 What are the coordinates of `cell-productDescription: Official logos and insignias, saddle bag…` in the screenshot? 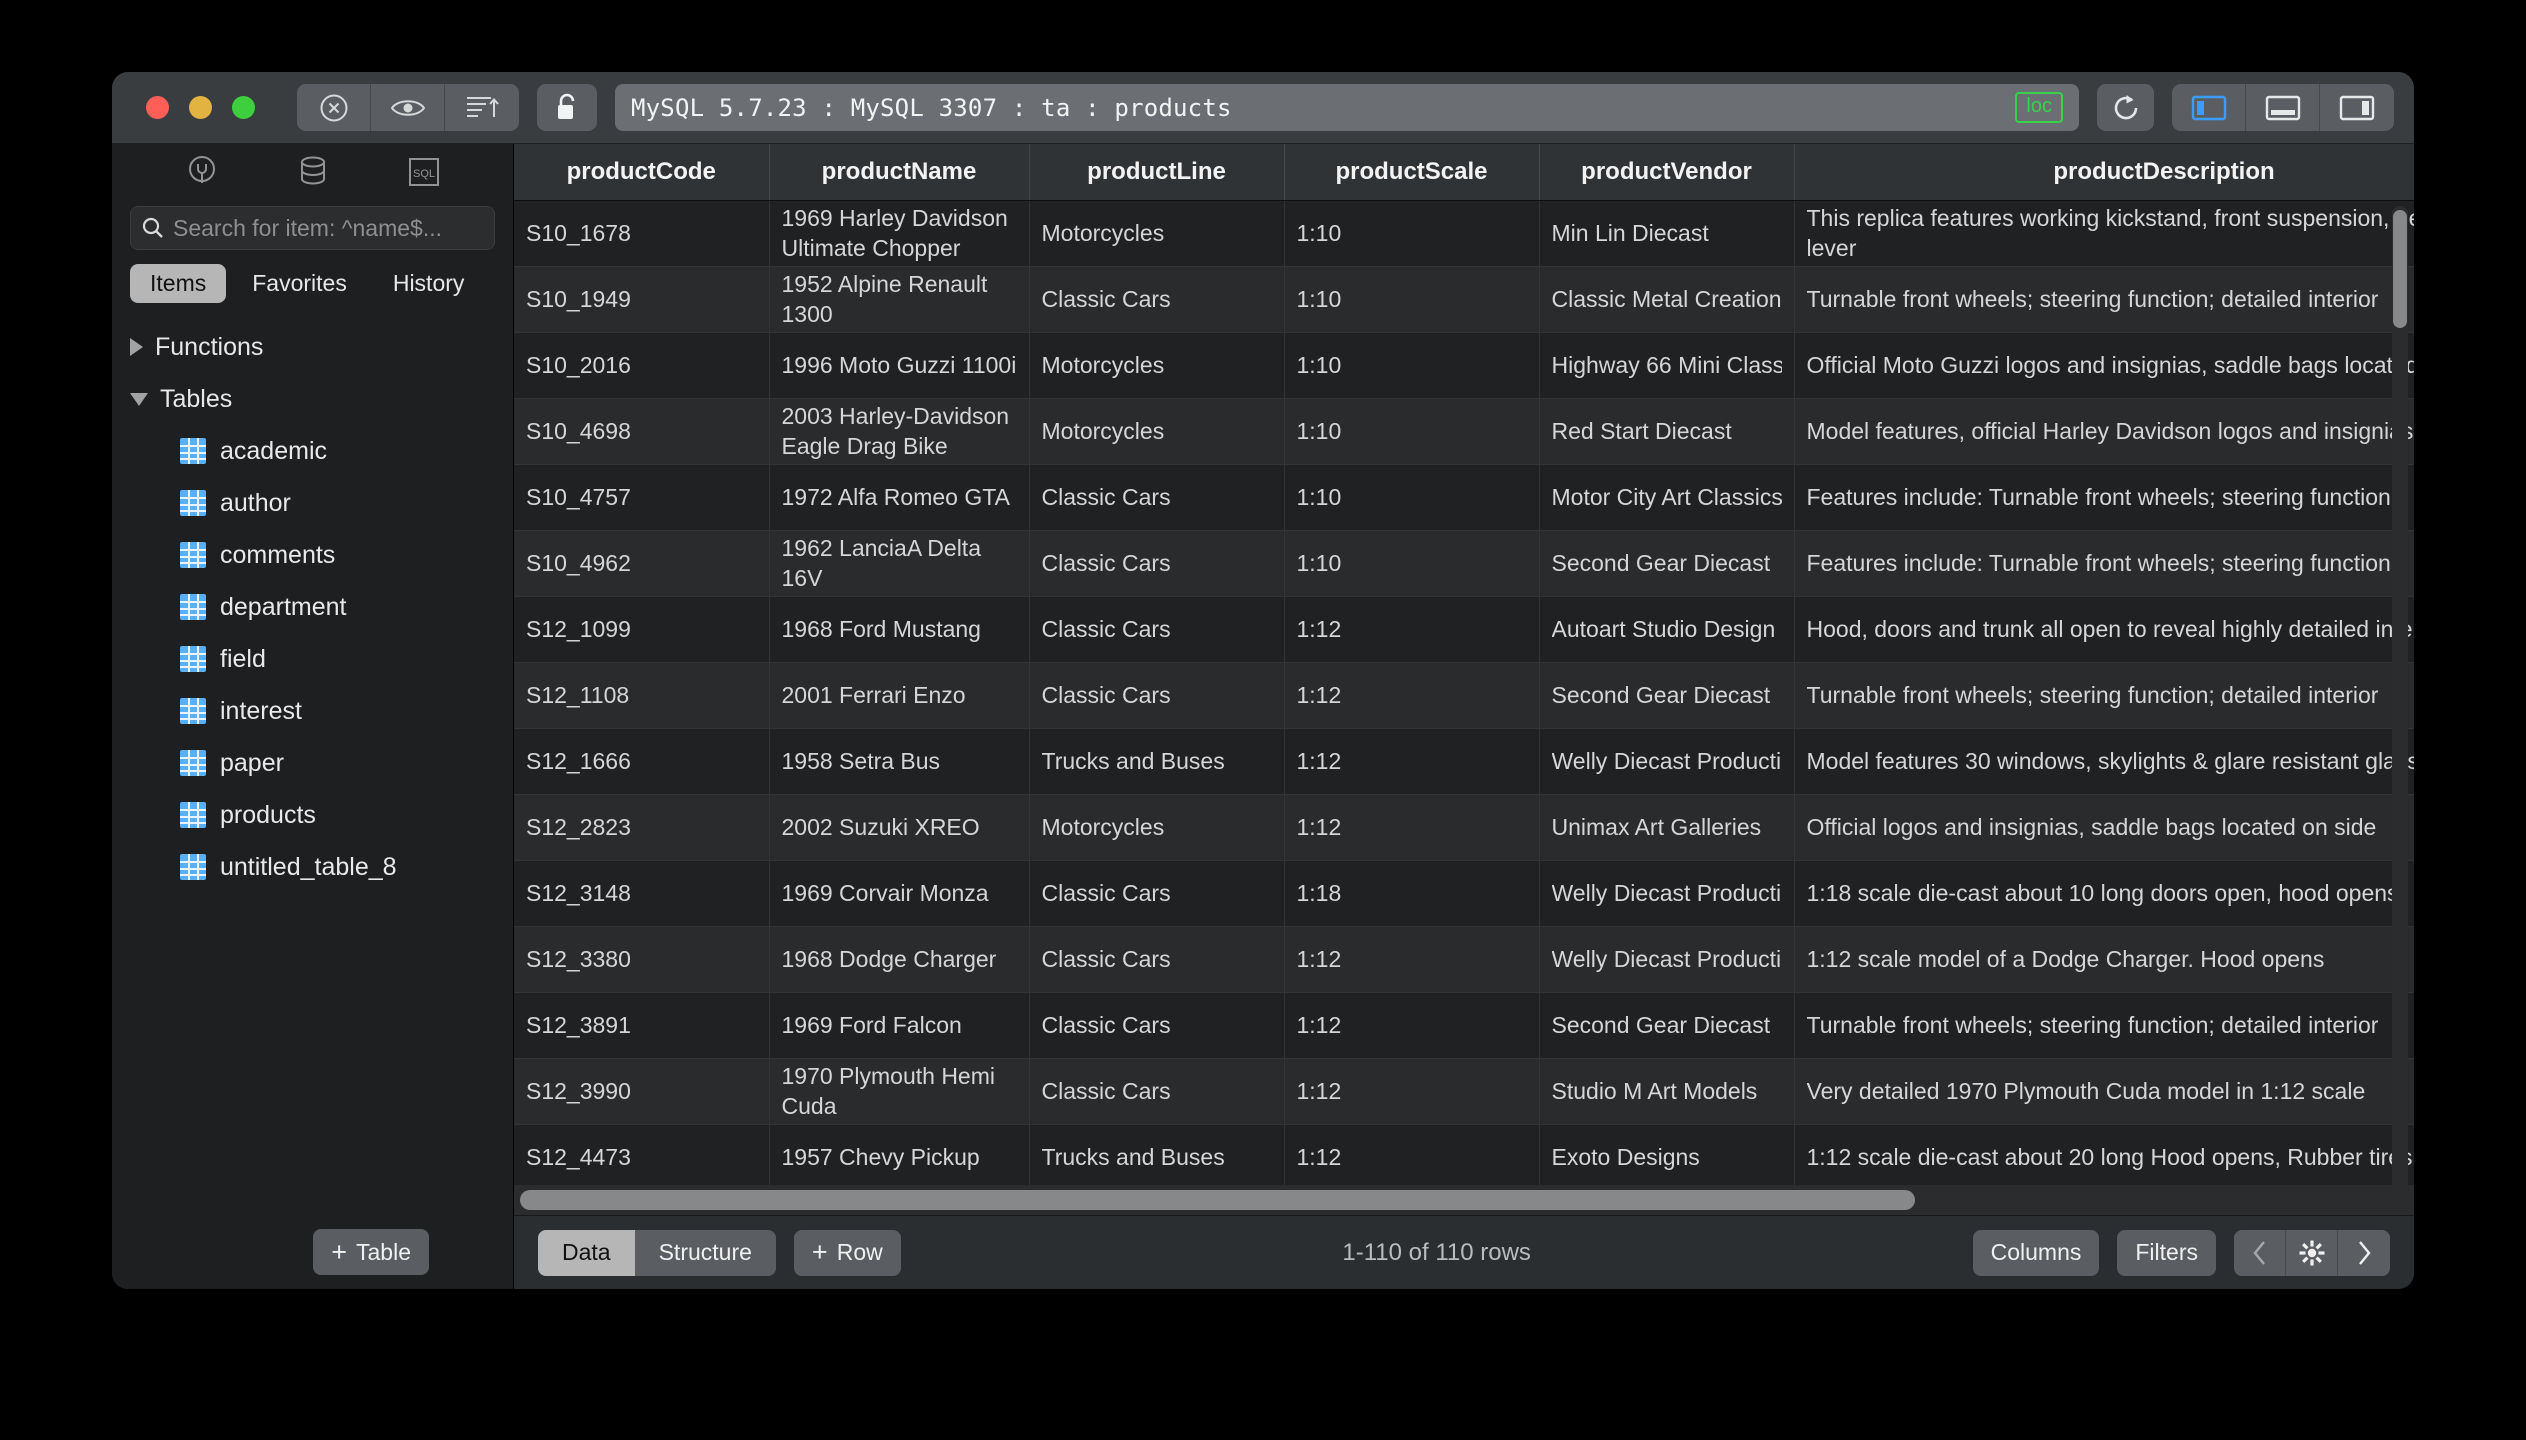 It's located at (2104, 827).